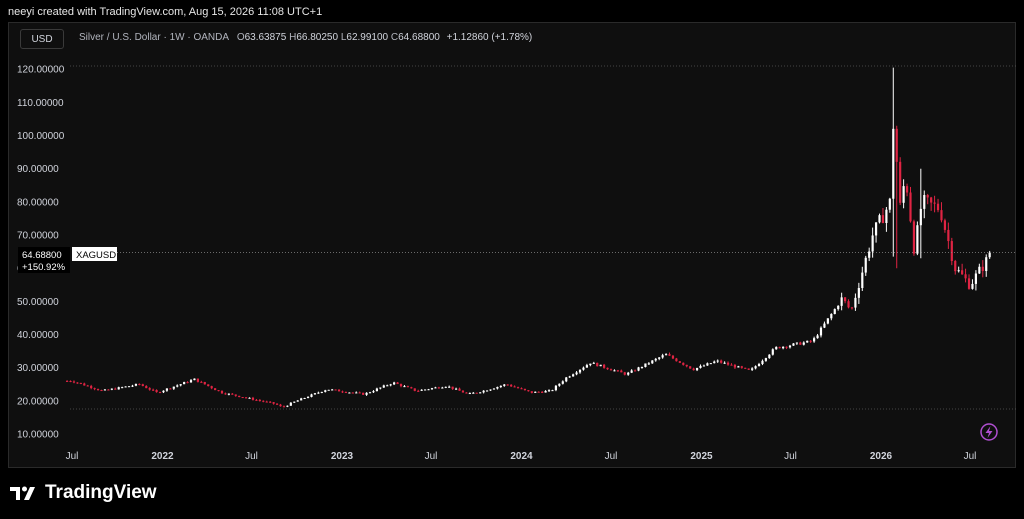 Image resolution: width=1024 pixels, height=519 pixels. What do you see at coordinates (989, 432) in the screenshot?
I see `lightning-icon` at bounding box center [989, 432].